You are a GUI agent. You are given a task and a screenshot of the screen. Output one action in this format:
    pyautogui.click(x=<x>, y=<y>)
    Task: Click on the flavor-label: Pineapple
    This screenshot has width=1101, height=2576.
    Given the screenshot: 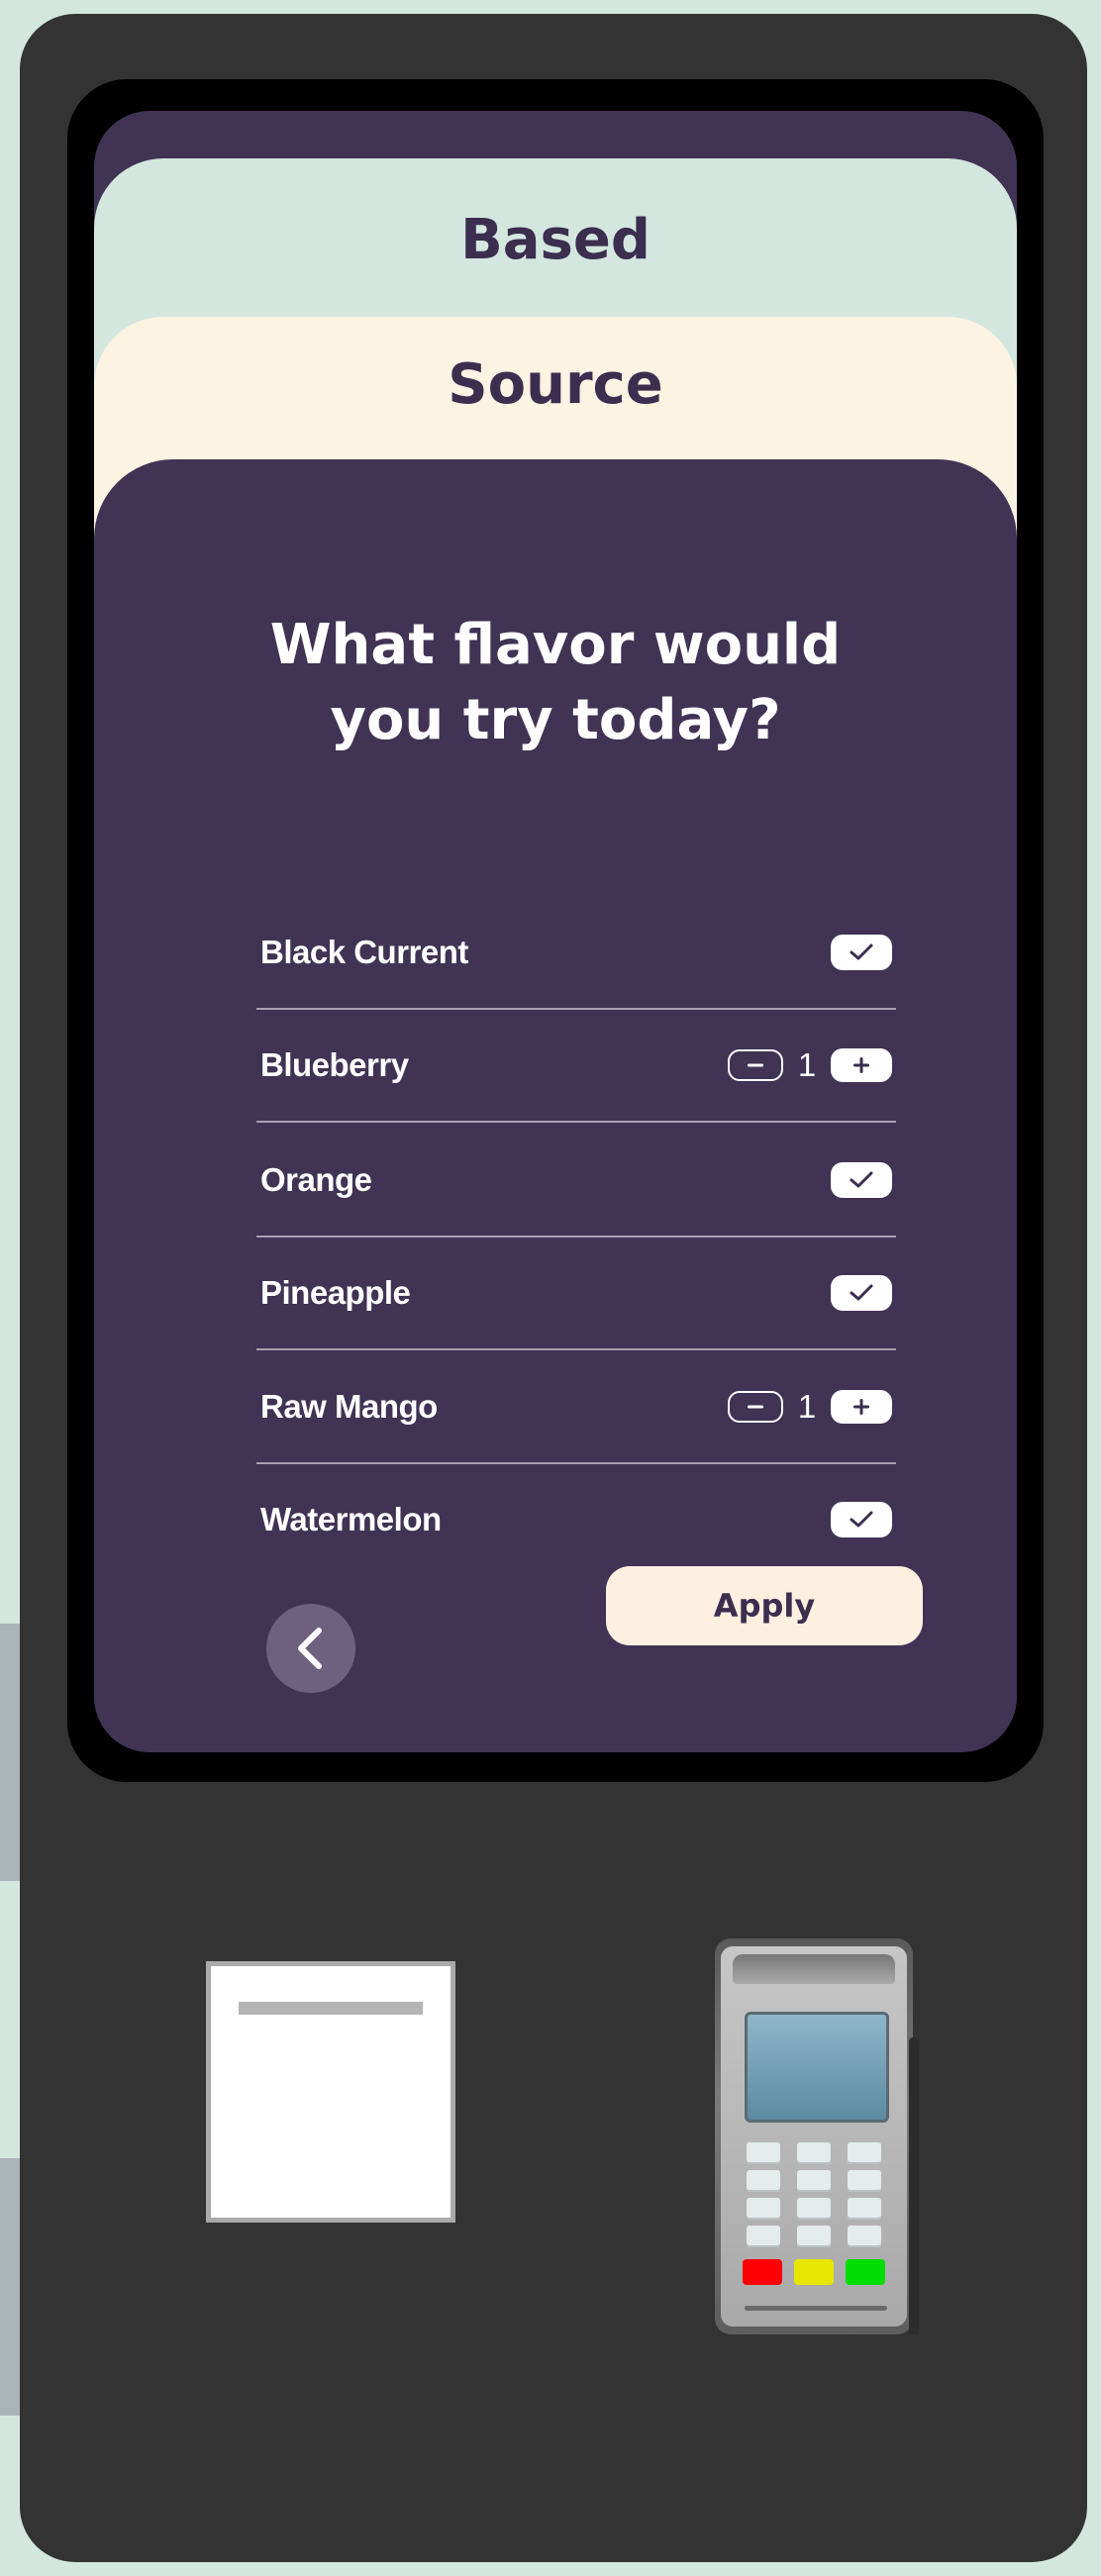 What is the action you would take?
    pyautogui.click(x=335, y=1293)
    